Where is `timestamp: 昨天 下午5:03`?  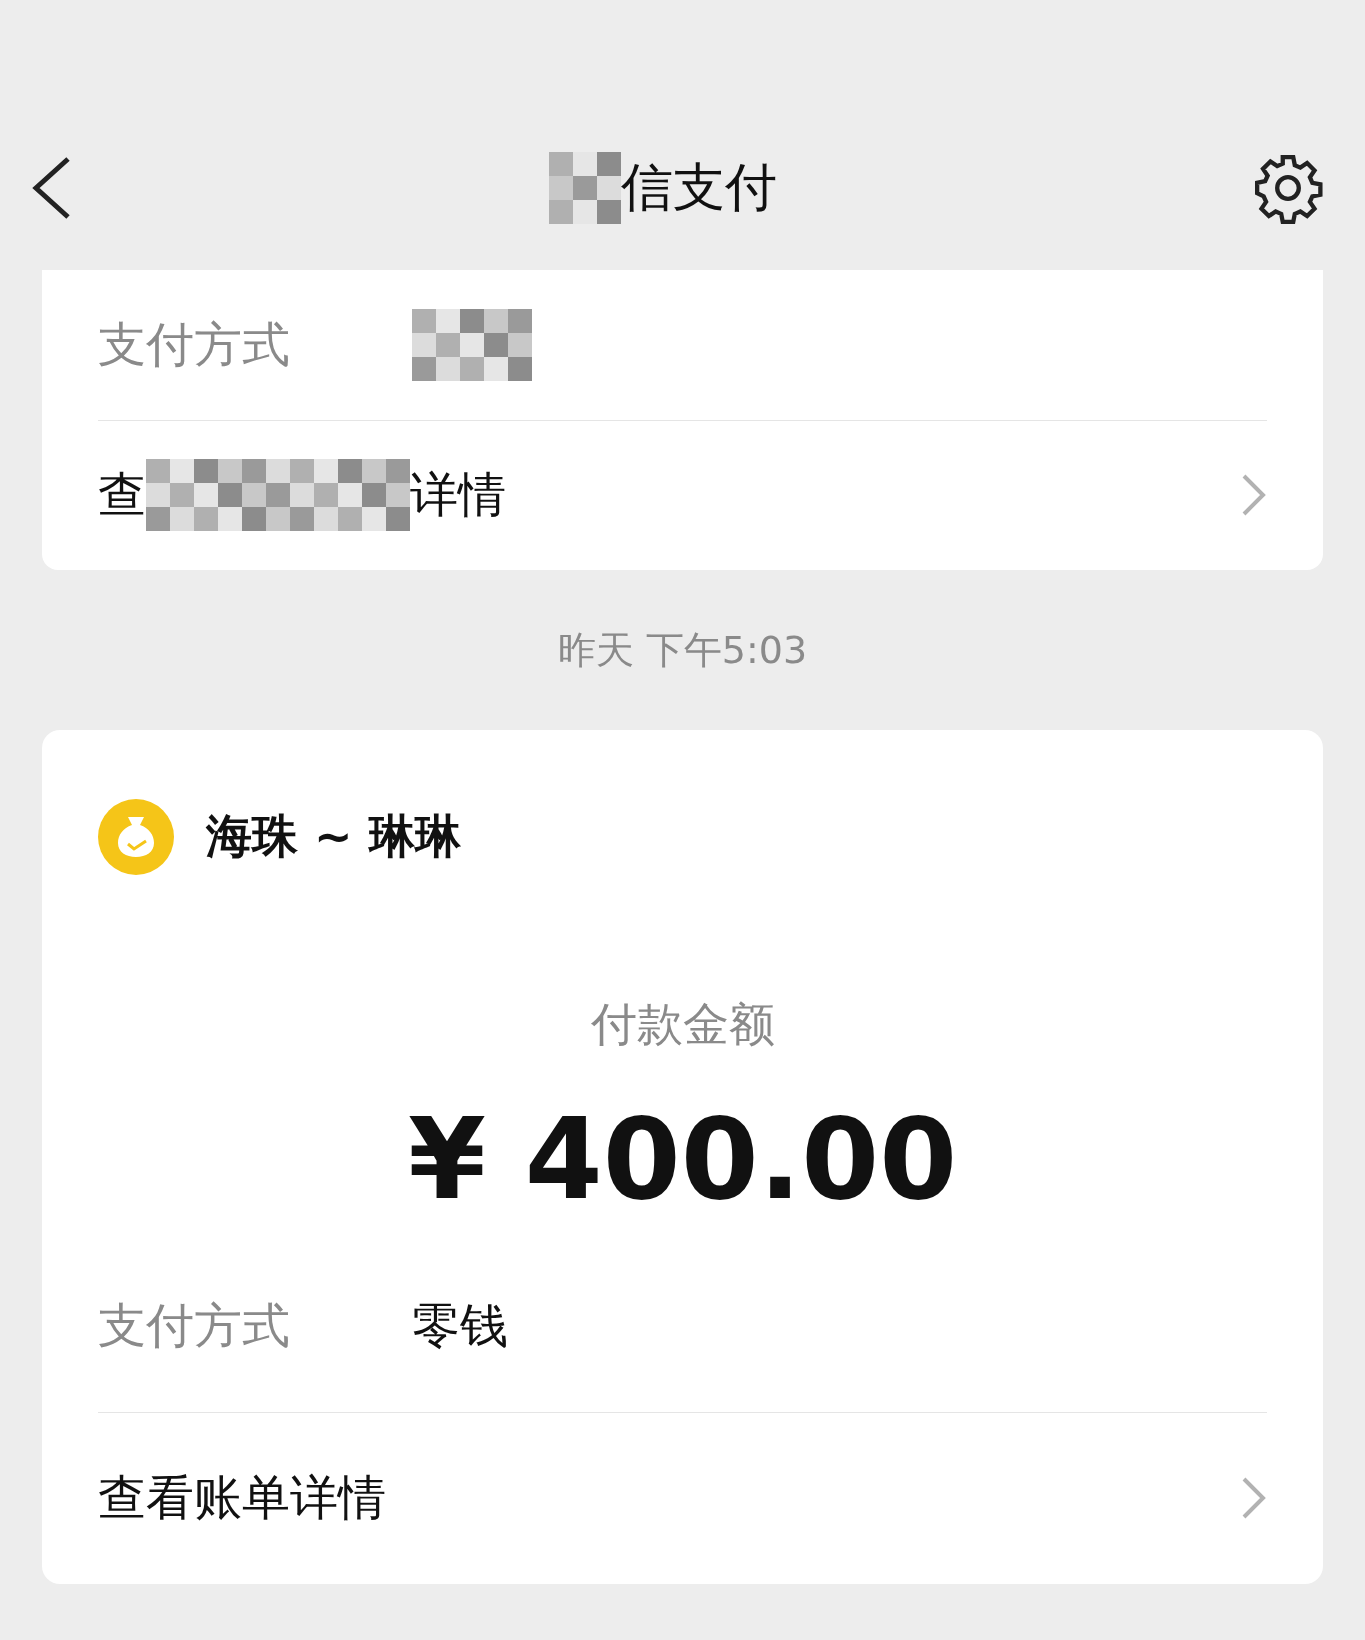
timestamp: 昨天 下午5:03 is located at coordinates (682, 650).